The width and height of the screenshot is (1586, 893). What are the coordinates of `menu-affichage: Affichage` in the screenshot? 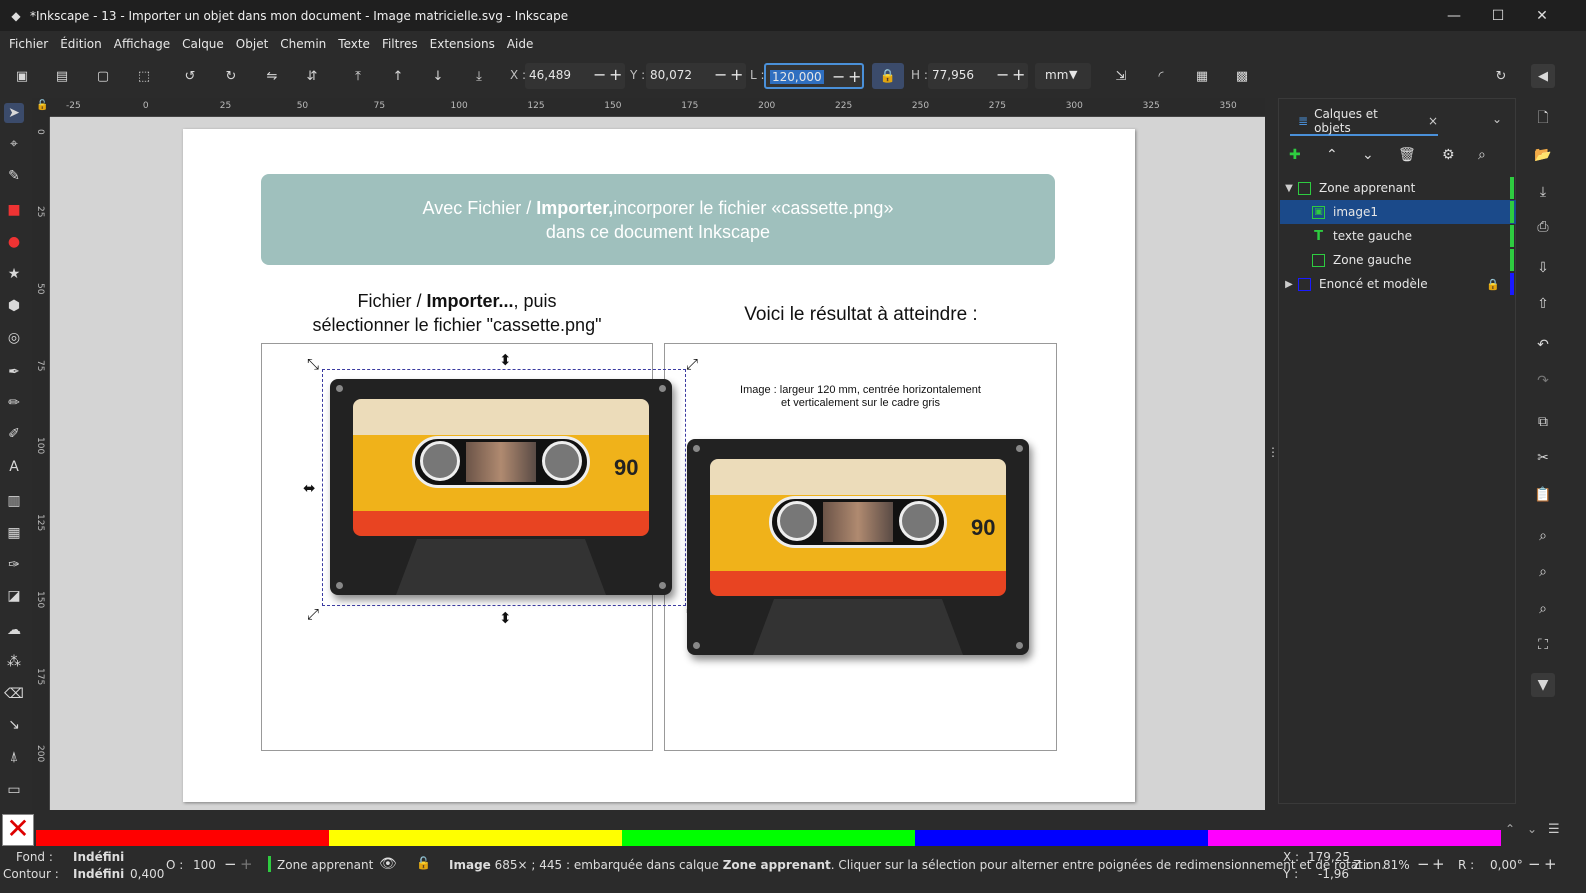 It's located at (142, 44).